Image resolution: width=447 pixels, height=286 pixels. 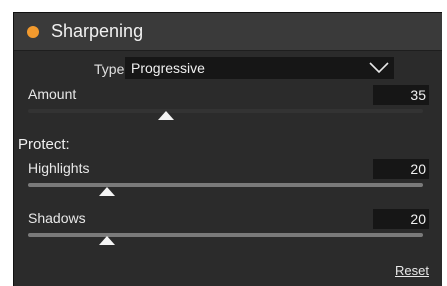 I want to click on shadows-slider-thumb, so click(x=107, y=240).